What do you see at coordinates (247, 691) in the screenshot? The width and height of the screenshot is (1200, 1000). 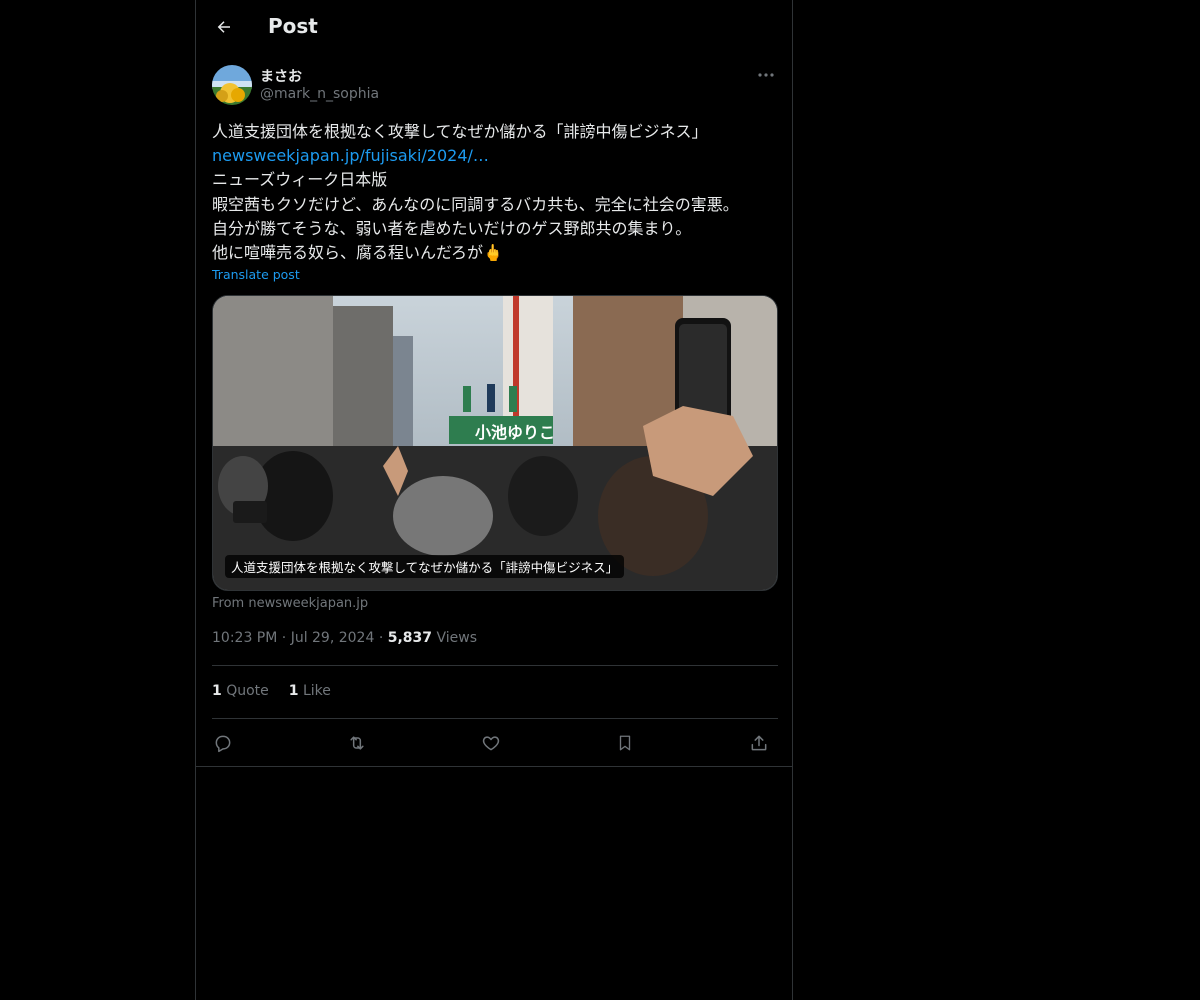 I see `quote-label: Quote` at bounding box center [247, 691].